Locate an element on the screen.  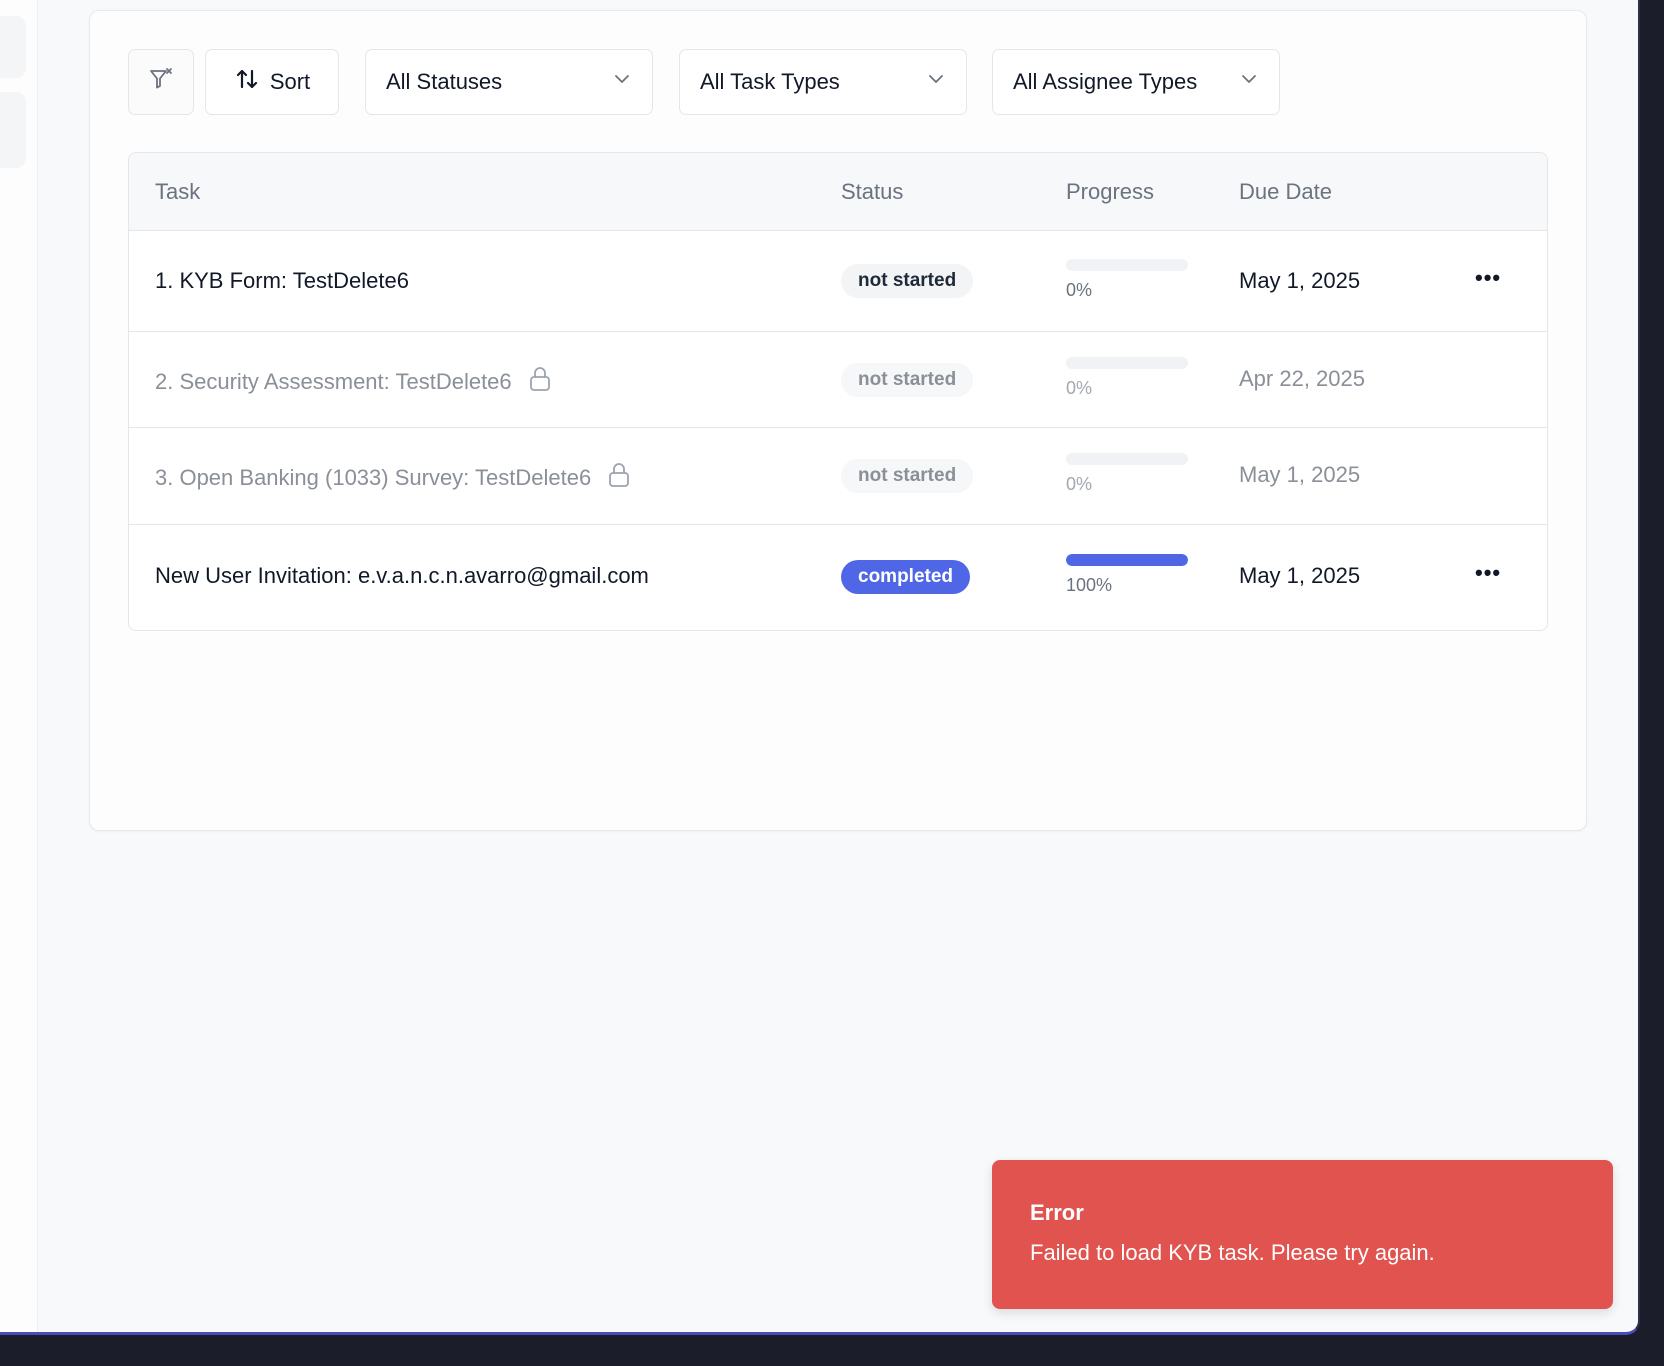
filter-clear-icon is located at coordinates (161, 82).